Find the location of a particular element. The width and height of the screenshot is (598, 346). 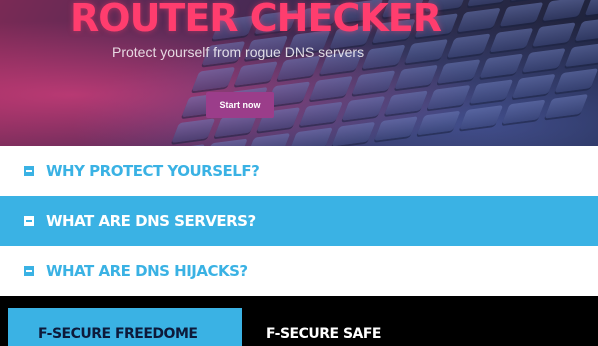

hero-subtitle: Protect yourself from rogue DNS servers is located at coordinates (238, 52).